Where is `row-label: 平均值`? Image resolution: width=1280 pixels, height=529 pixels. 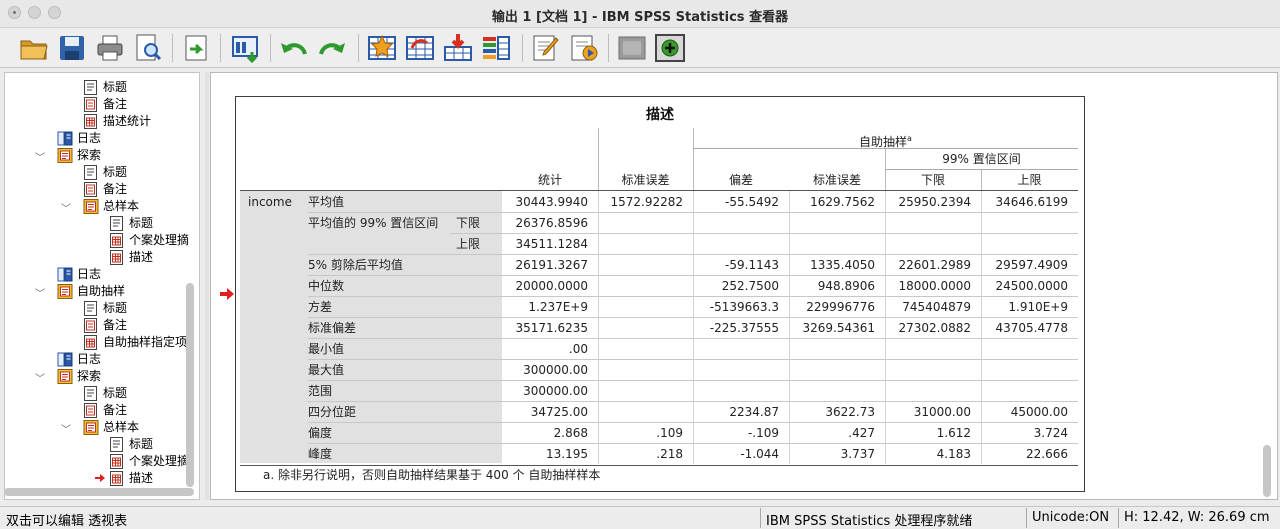
row-label: 平均值 is located at coordinates (326, 202).